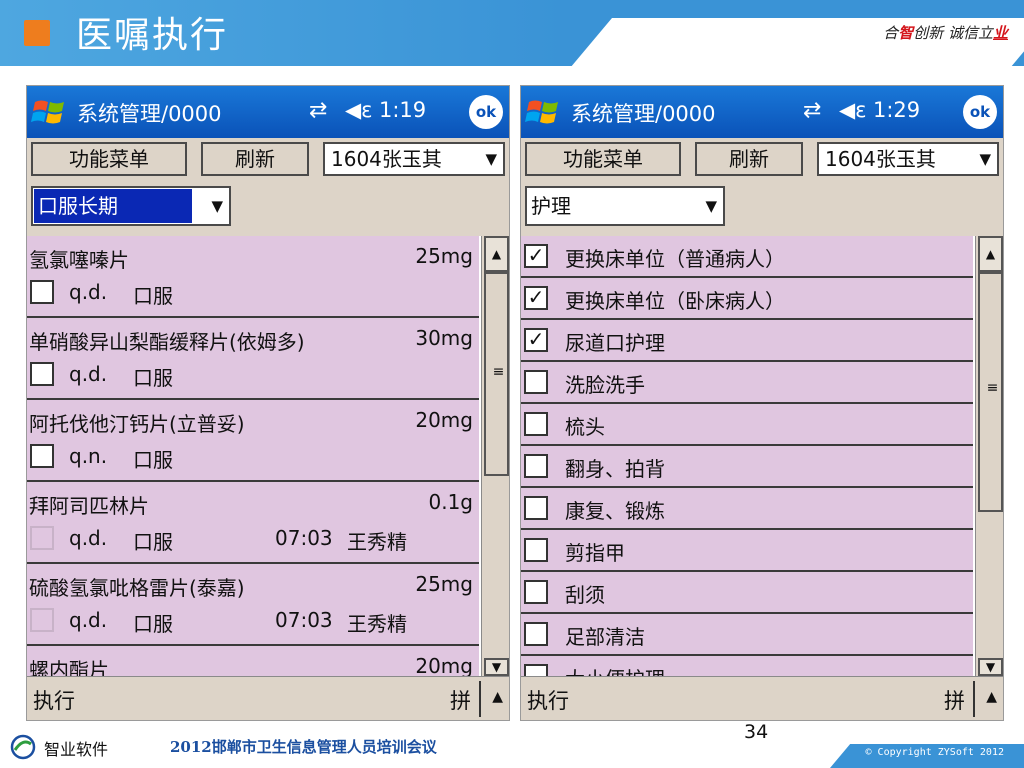  What do you see at coordinates (747, 666) in the screenshot?
I see `care-item: 大小便护理` at bounding box center [747, 666].